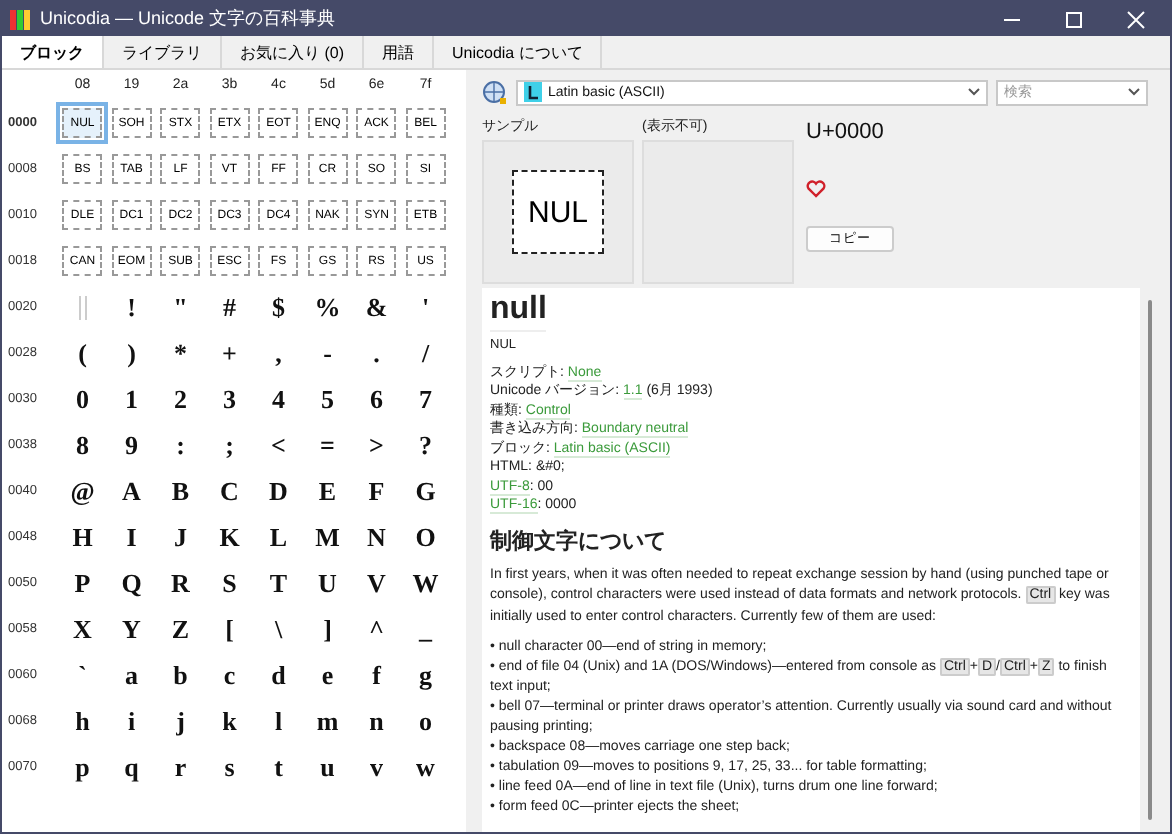  I want to click on char-cell: ,, so click(278, 353).